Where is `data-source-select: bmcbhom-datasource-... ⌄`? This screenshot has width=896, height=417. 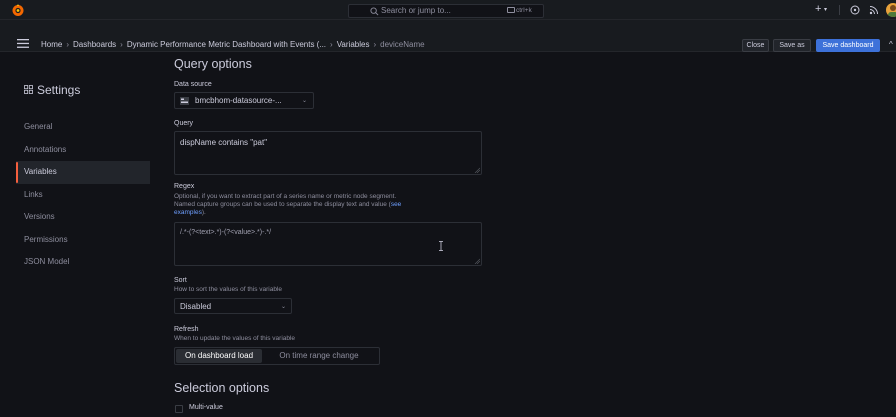 data-source-select: bmcbhom-datasource-... ⌄ is located at coordinates (244, 100).